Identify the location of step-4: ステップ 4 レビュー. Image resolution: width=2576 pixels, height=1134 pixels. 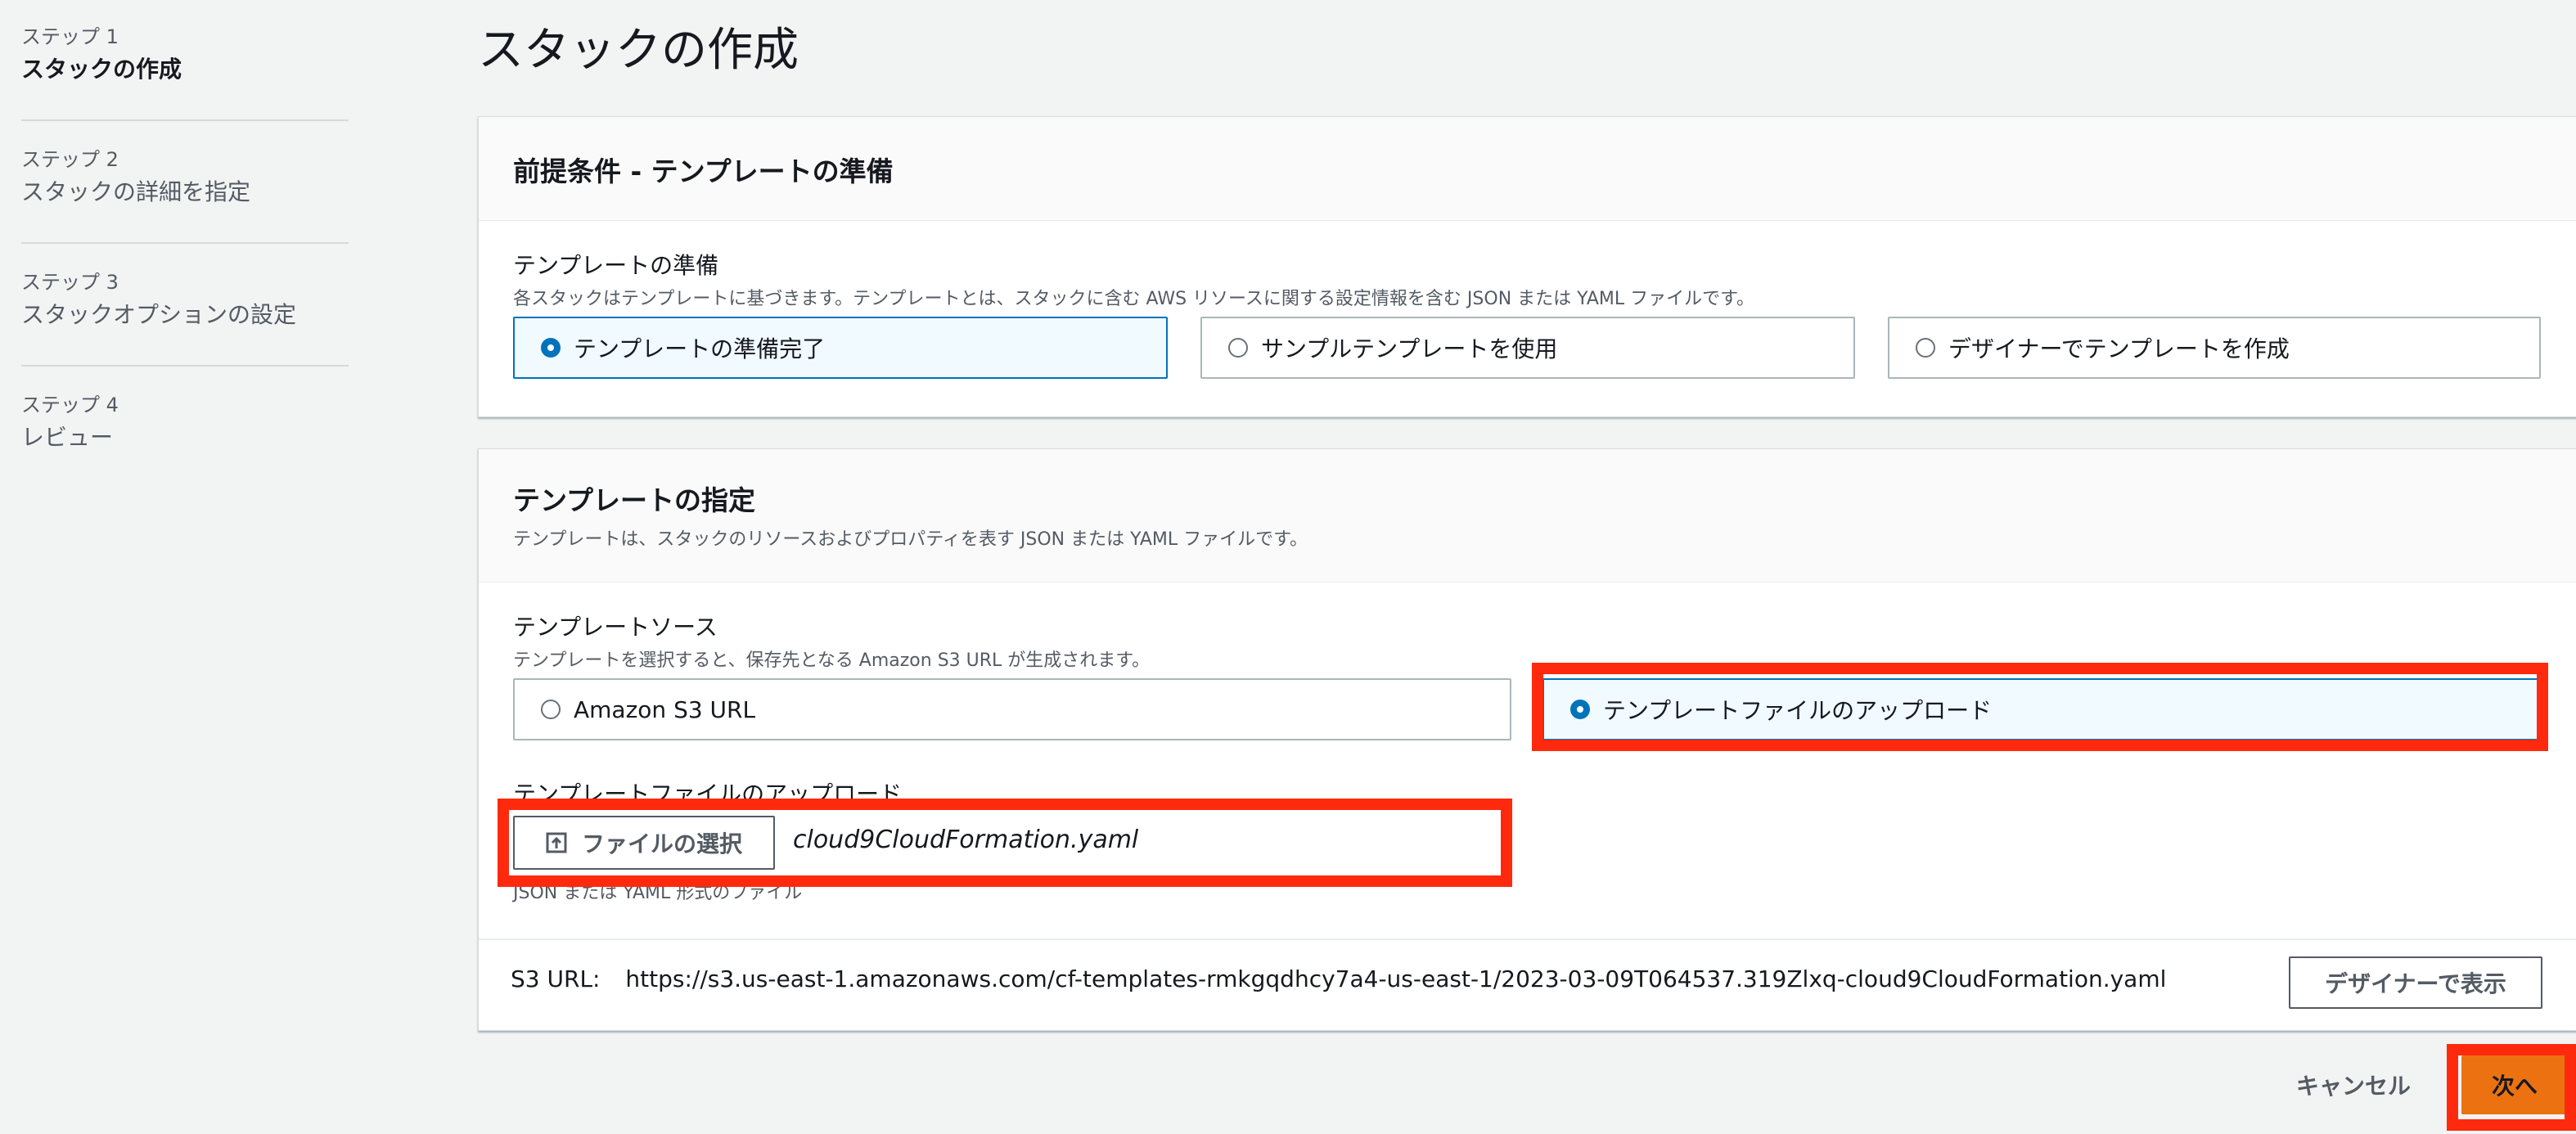
(185, 451).